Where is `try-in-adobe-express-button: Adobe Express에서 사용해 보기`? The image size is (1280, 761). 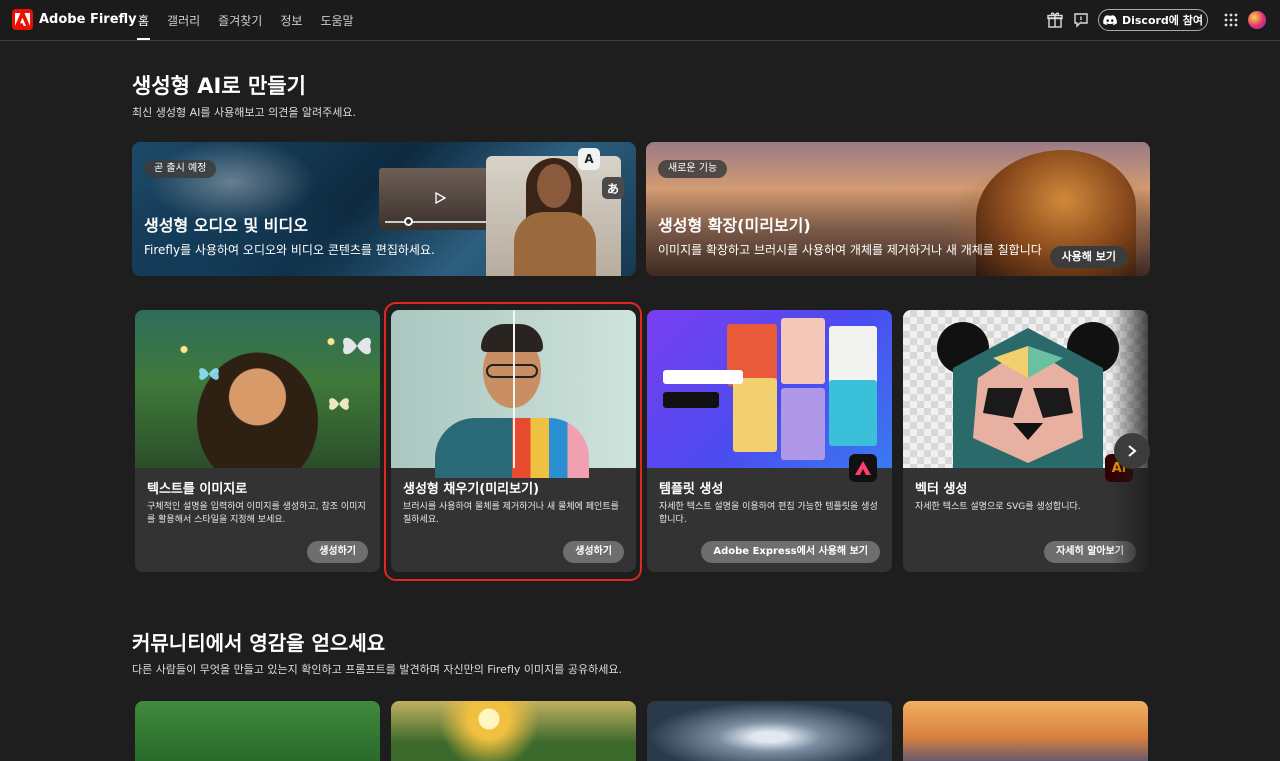
try-in-adobe-express-button: Adobe Express에서 사용해 보기 is located at coordinates (790, 552).